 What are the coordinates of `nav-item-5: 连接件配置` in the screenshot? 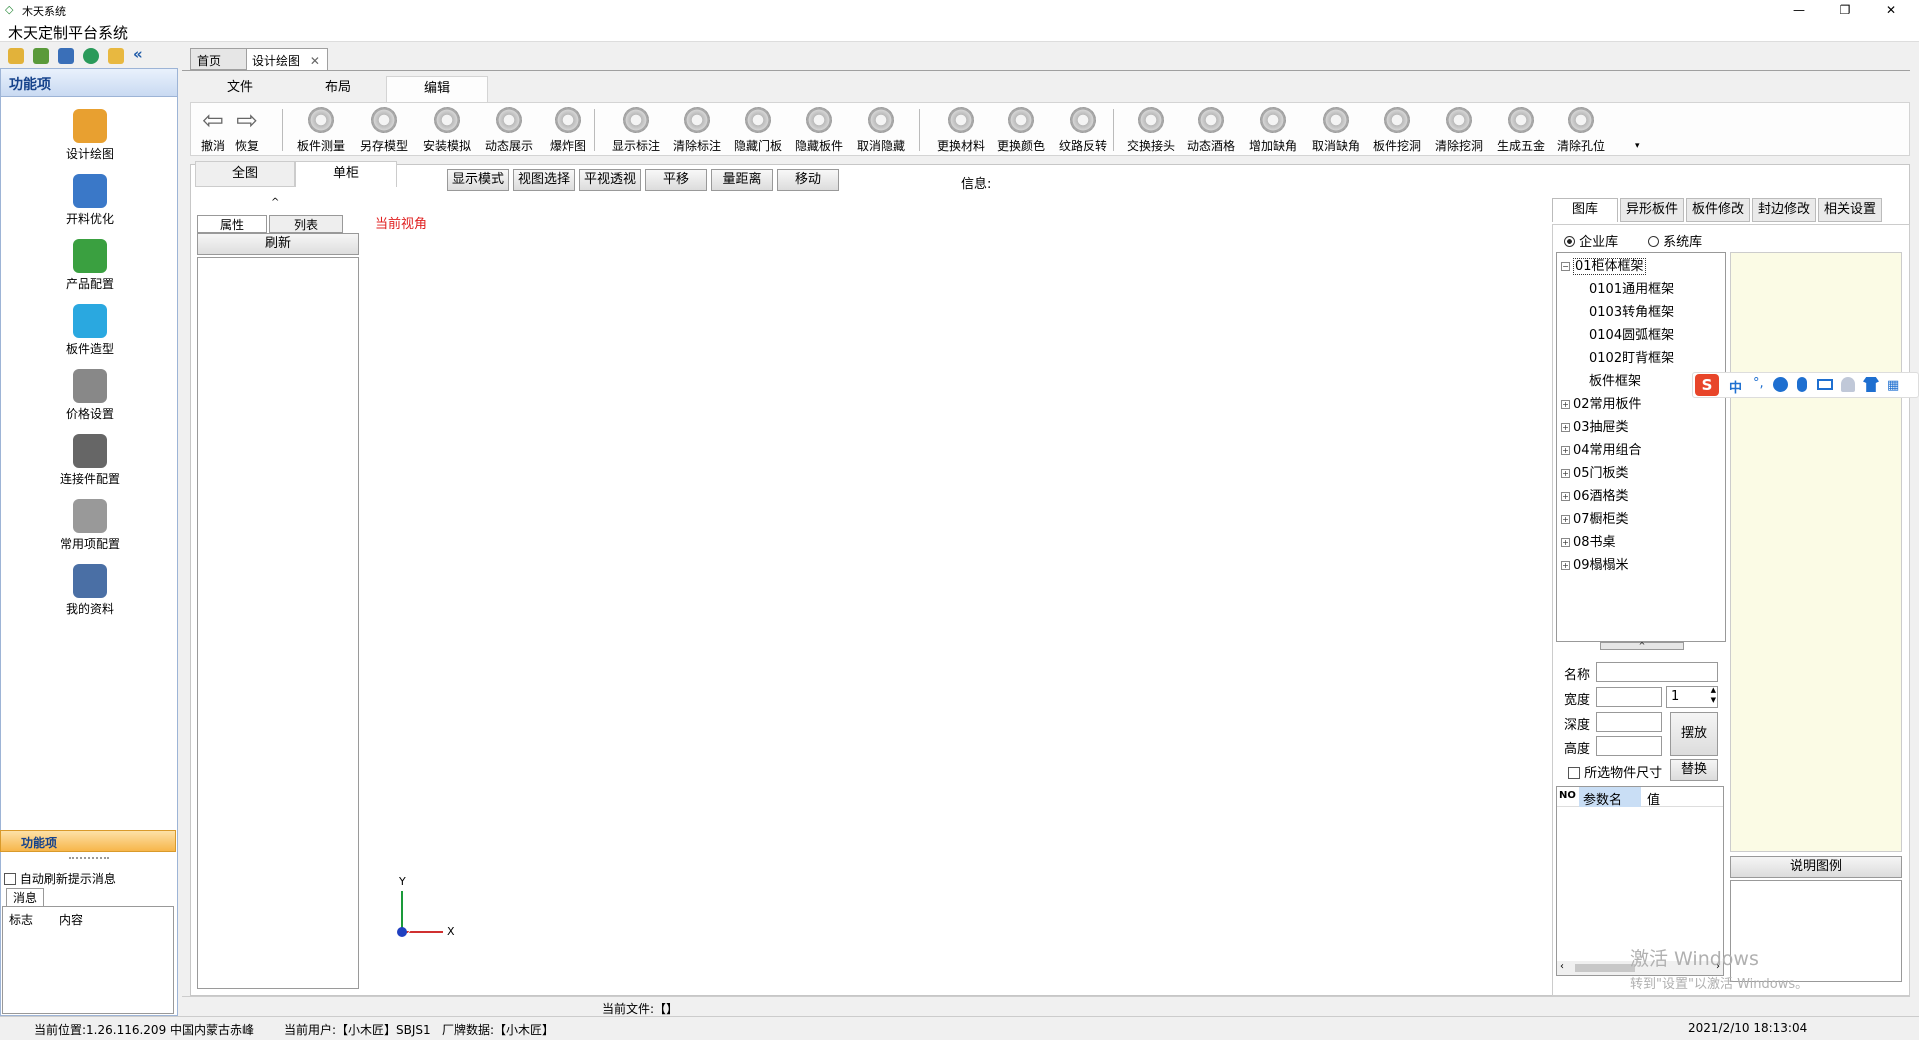 It's located at (90, 460).